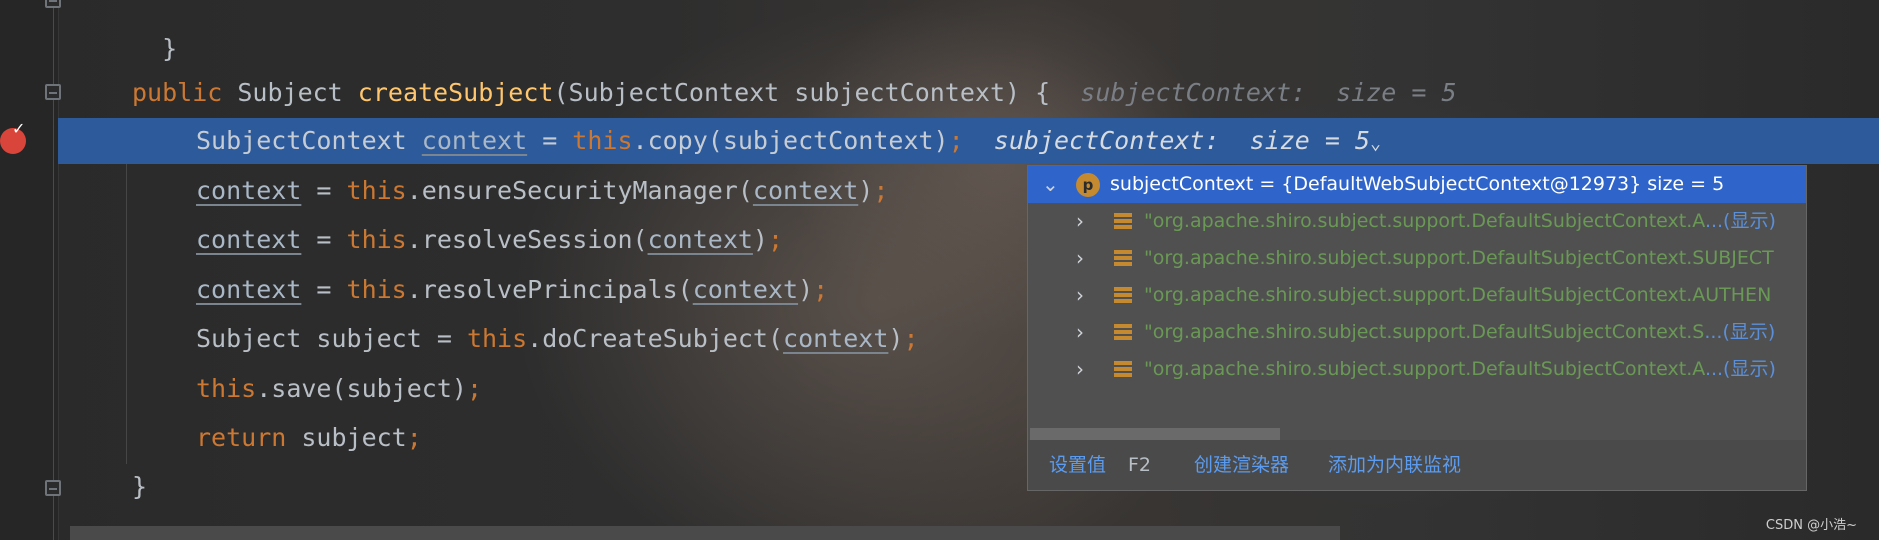 This screenshot has width=1879, height=540. Describe the element at coordinates (1155, 434) in the screenshot. I see `horizontal-scrollbar` at that location.